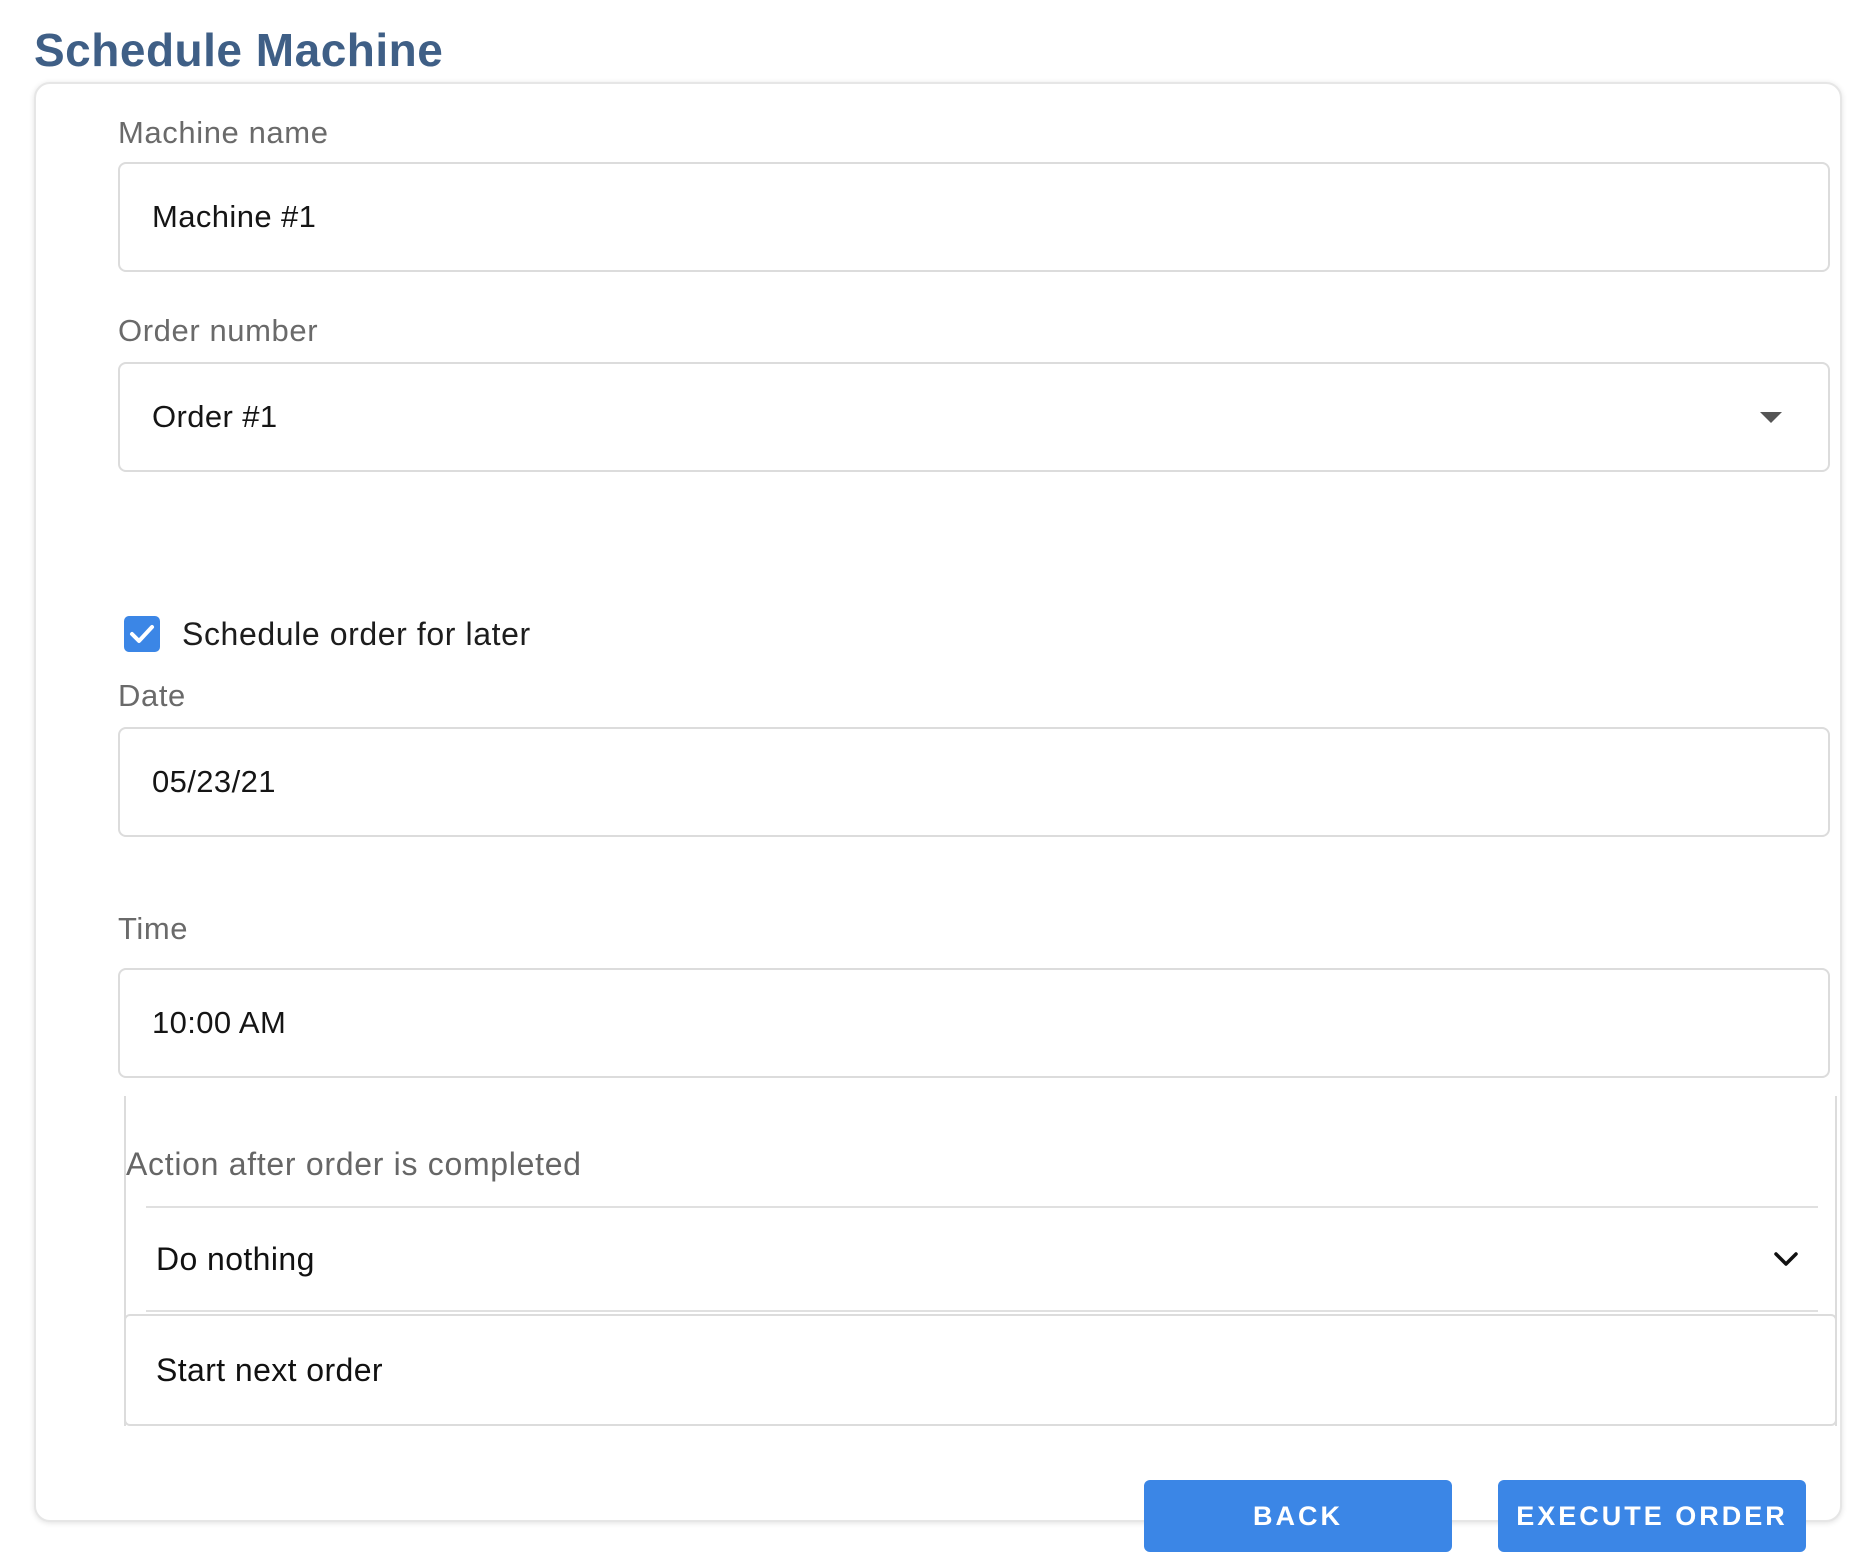 This screenshot has width=1876, height=1552. I want to click on time-label: Time, so click(153, 928).